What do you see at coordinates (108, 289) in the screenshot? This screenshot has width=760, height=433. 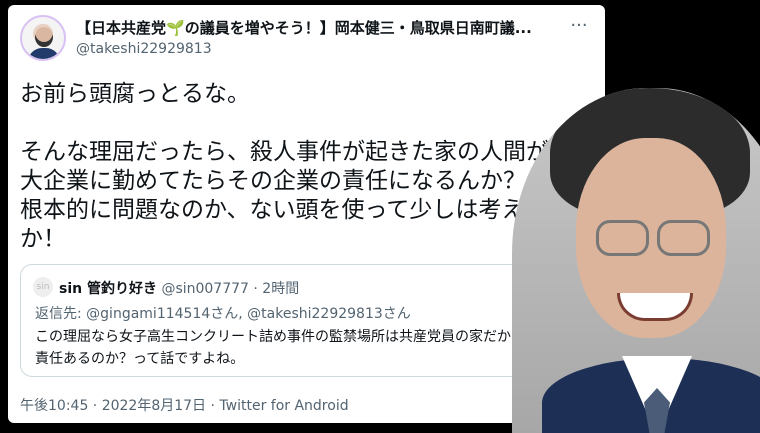 I see `quoted-author-name: sin 管釣り好き` at bounding box center [108, 289].